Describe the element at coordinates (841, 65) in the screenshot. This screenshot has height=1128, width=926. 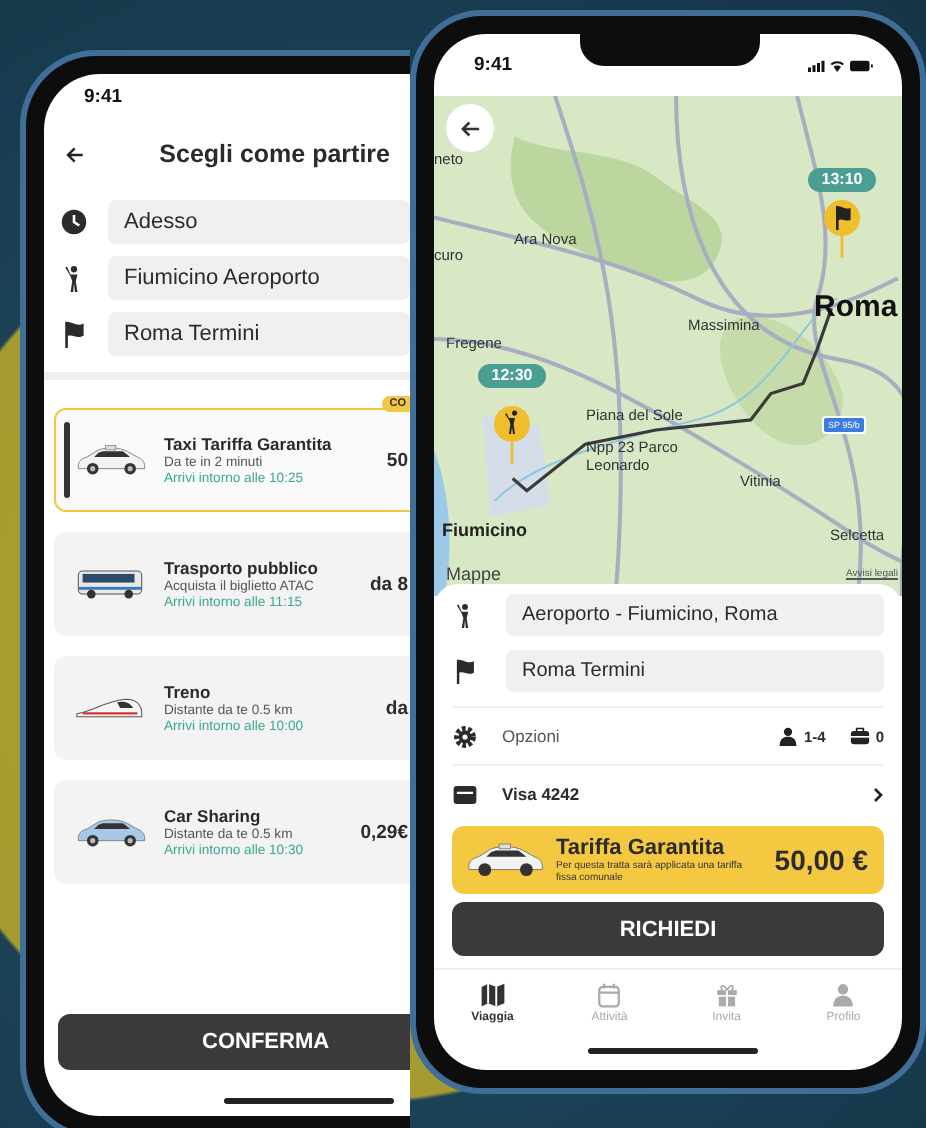
I see `status-icons` at that location.